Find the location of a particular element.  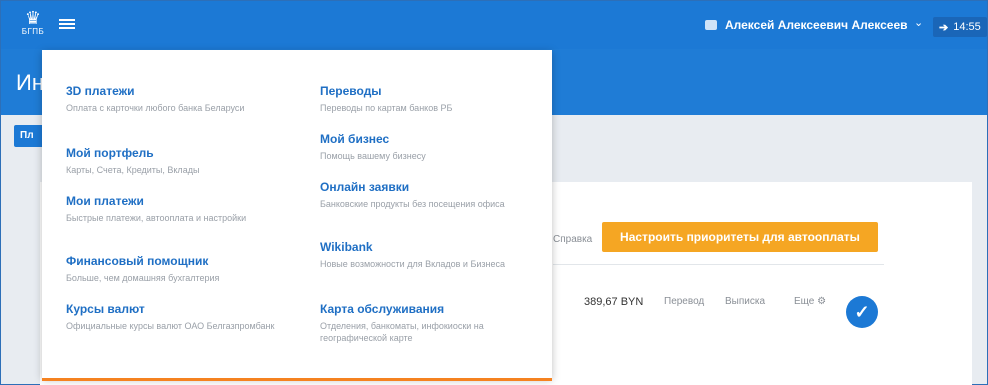

menu-item-title: Переводы is located at coordinates (351, 91).